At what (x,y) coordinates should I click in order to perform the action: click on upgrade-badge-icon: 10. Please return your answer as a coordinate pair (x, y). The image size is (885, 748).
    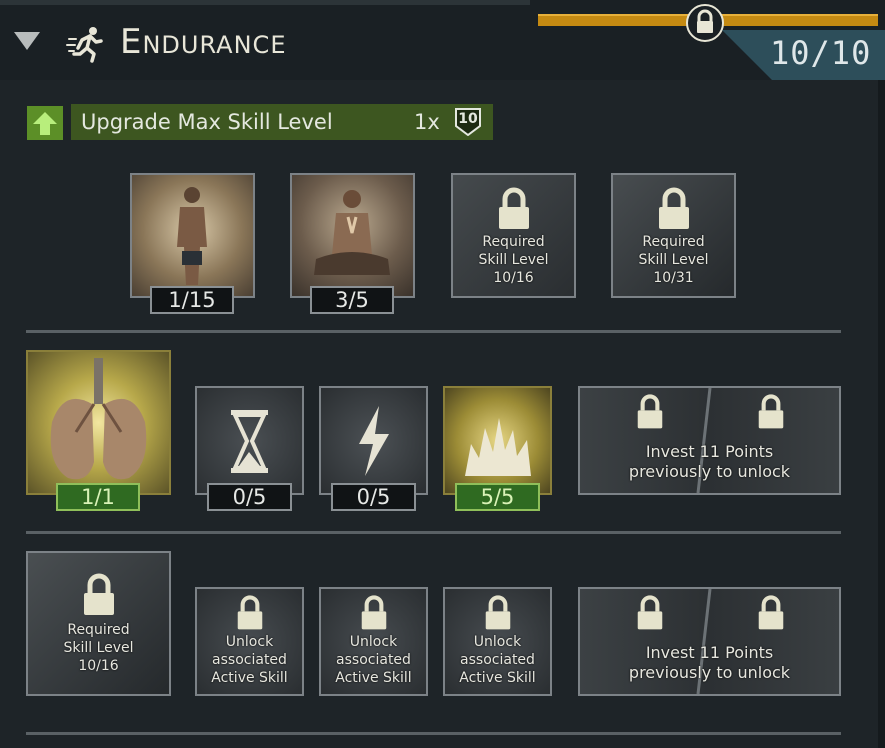
    Looking at the image, I should click on (468, 122).